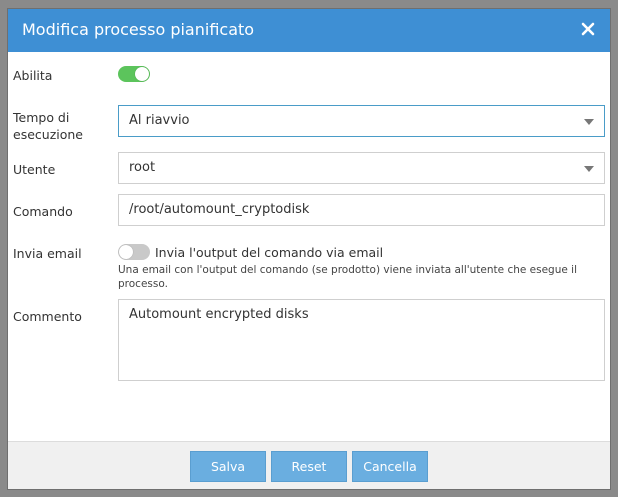 Image resolution: width=618 pixels, height=497 pixels. Describe the element at coordinates (159, 120) in the screenshot. I see `schedule-value: Al riavvio` at that location.